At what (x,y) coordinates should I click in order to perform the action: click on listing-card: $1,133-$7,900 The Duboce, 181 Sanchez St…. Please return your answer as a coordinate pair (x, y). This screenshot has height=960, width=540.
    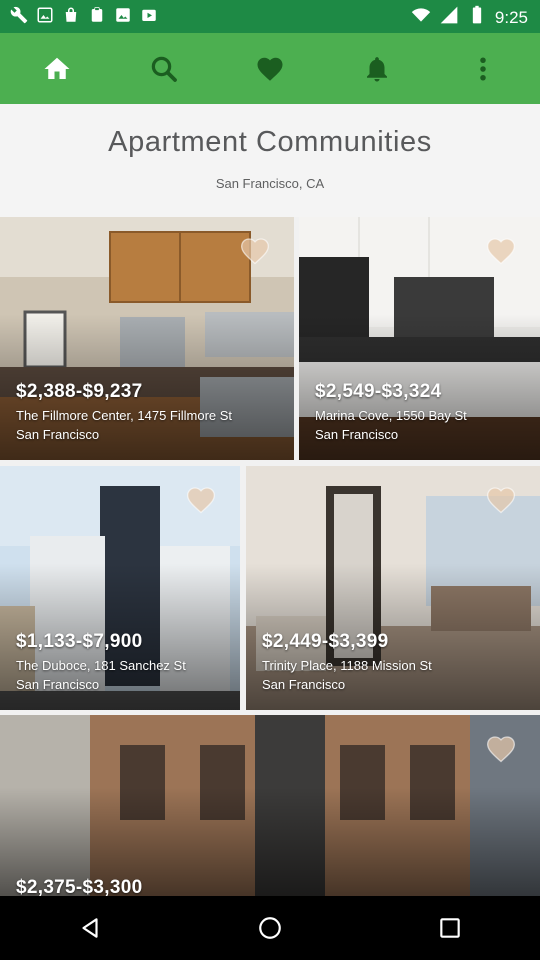
    Looking at the image, I should click on (120, 588).